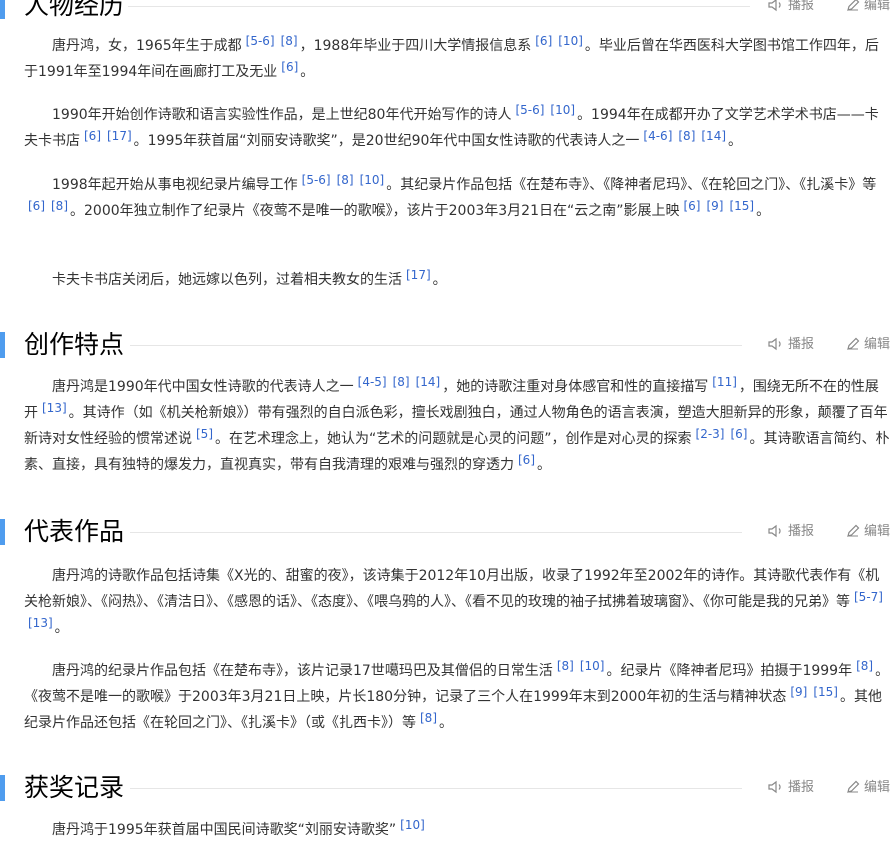  What do you see at coordinates (224, 830) in the screenshot?
I see `paragraph-text: 唐丹鸿于1995年获首届中国民间诗歌奖“刘丽安诗歌奖”` at bounding box center [224, 830].